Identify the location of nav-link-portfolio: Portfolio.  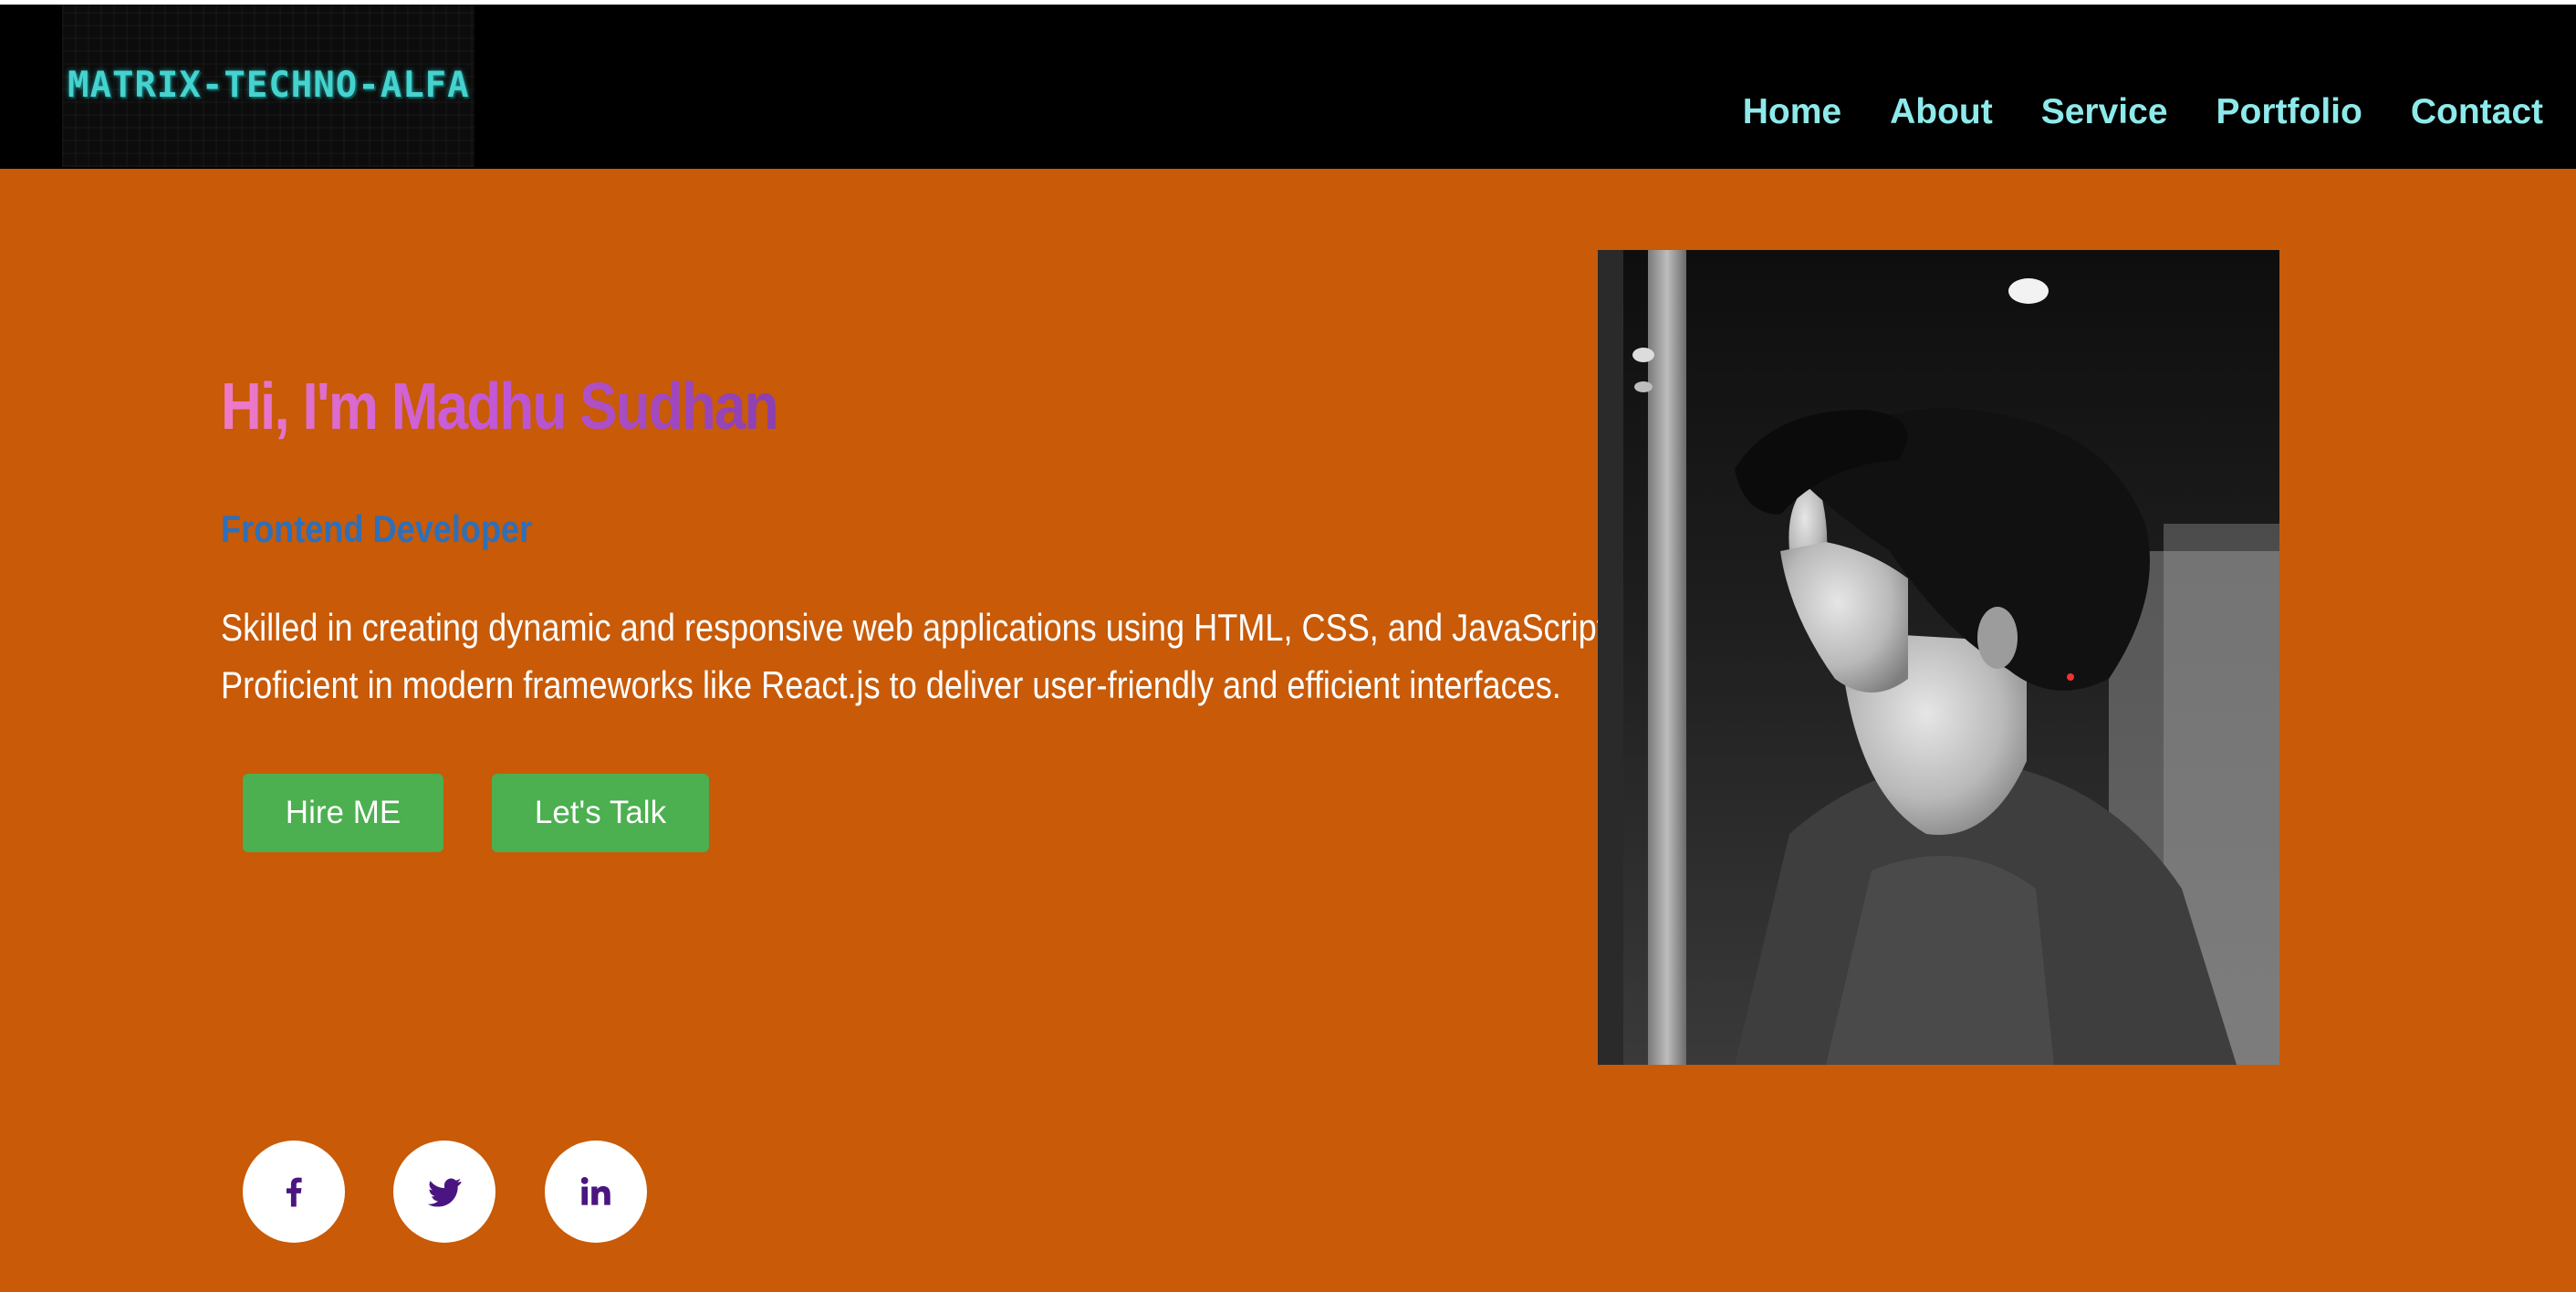
(2289, 112).